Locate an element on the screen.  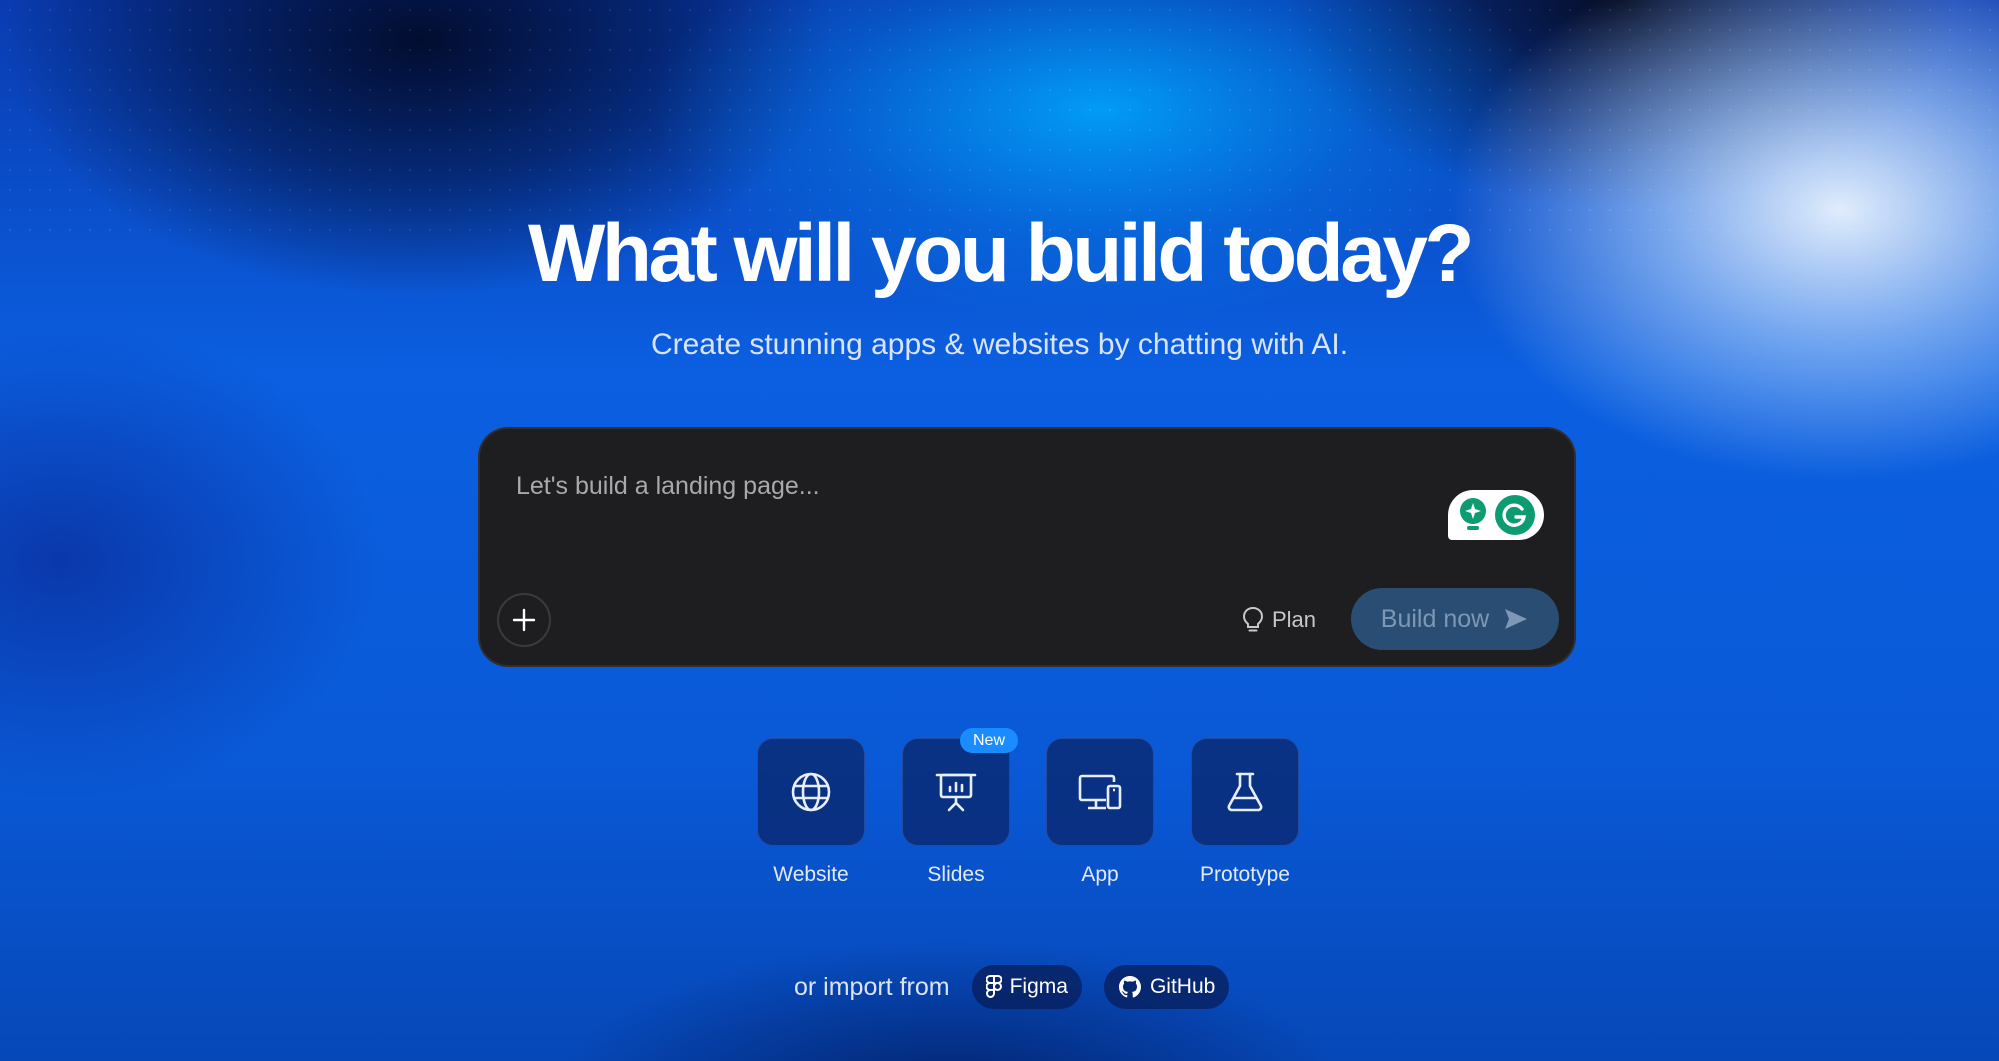
globe-icon is located at coordinates (811, 792).